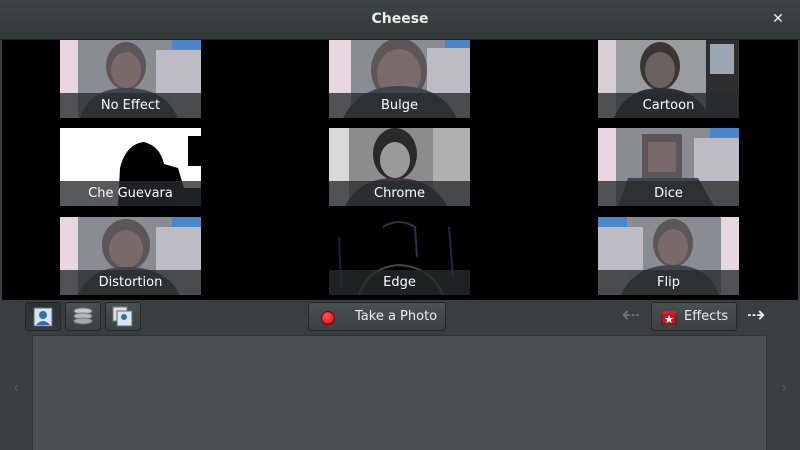  I want to click on photo-mode-icon, so click(43, 317).